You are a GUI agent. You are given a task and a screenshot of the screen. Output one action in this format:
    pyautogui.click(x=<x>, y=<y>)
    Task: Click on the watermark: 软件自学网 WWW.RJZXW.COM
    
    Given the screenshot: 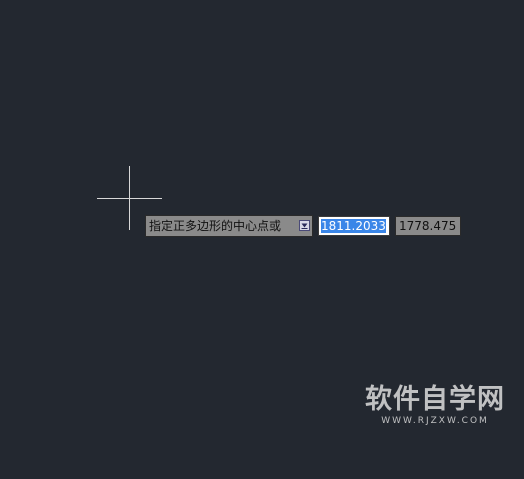 What is the action you would take?
    pyautogui.click(x=435, y=405)
    